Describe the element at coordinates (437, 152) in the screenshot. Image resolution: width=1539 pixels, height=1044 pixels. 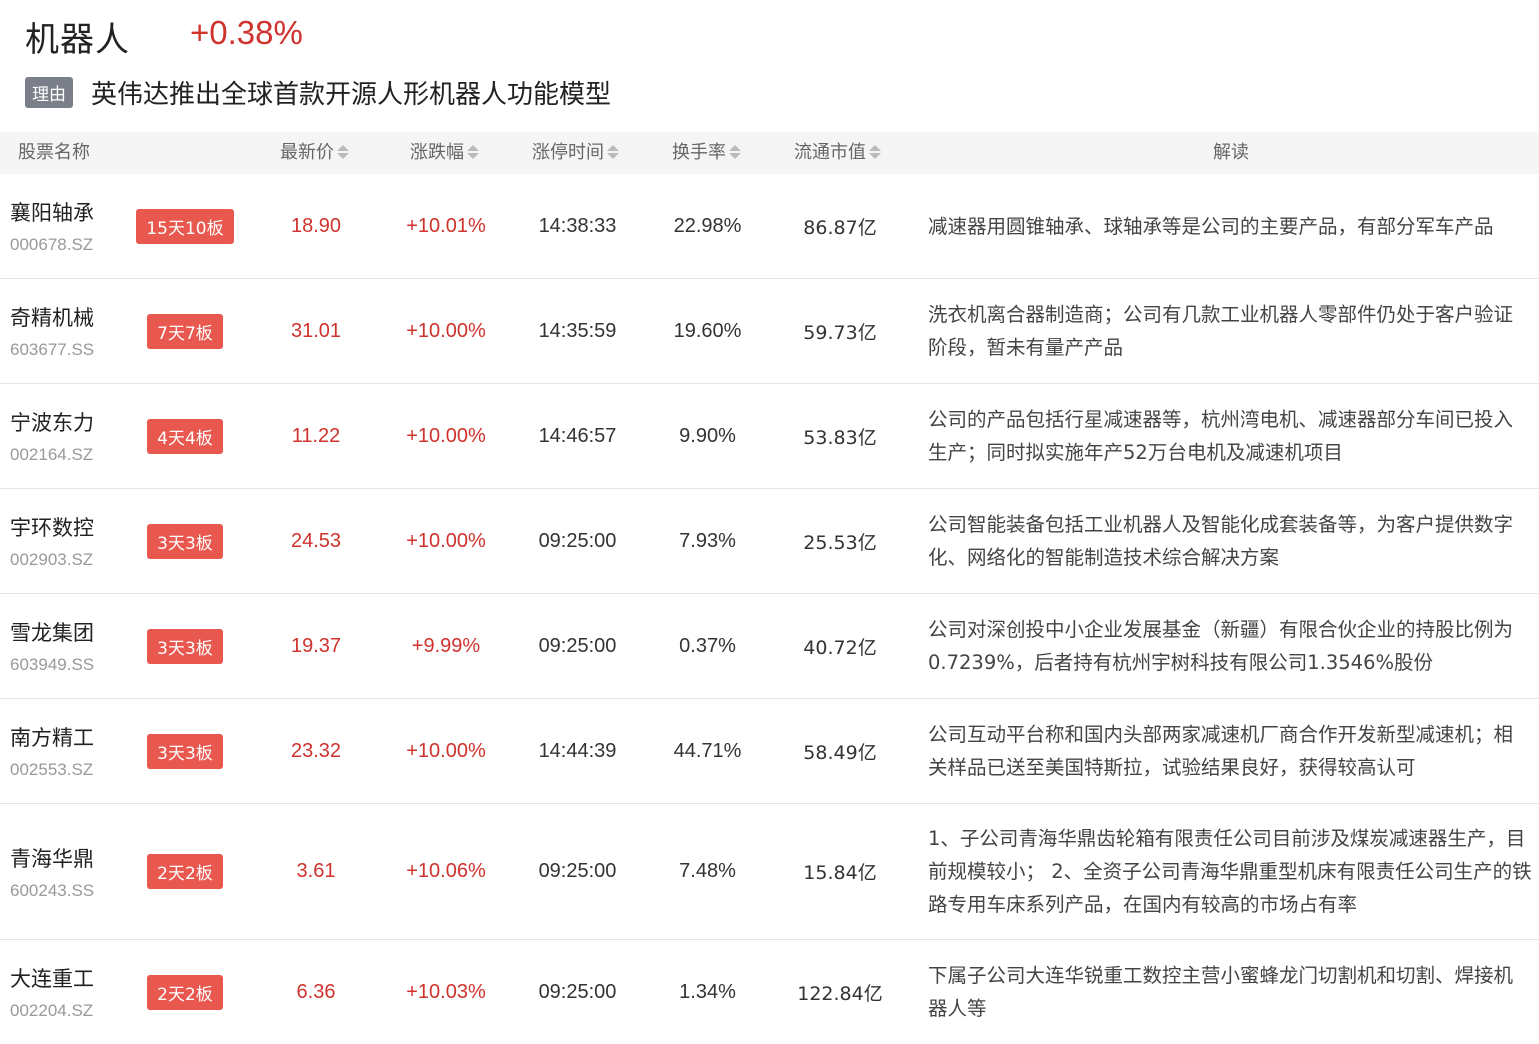
I see `column-change-label: 涨跌幅` at that location.